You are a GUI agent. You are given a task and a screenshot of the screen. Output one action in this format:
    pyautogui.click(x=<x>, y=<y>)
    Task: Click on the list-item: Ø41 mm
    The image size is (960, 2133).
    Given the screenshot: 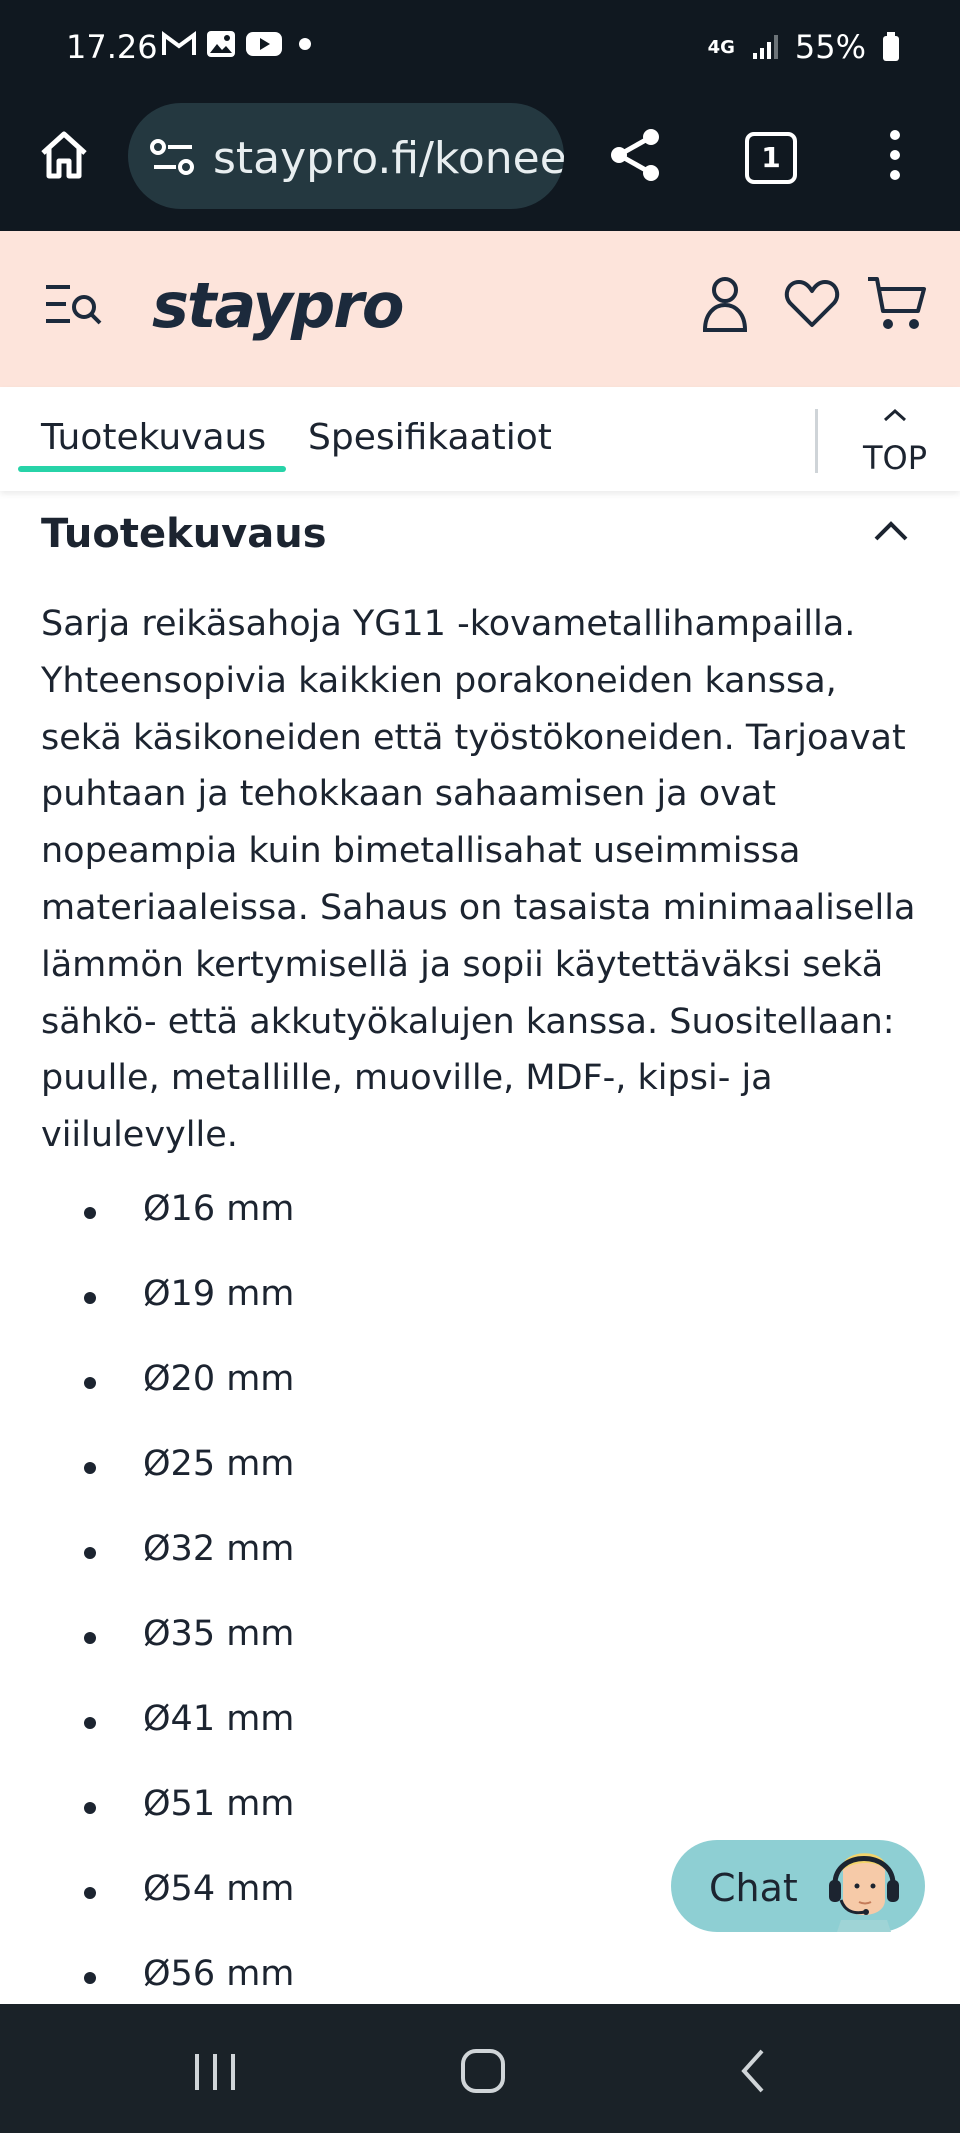 What is the action you would take?
    pyautogui.click(x=241, y=1735)
    